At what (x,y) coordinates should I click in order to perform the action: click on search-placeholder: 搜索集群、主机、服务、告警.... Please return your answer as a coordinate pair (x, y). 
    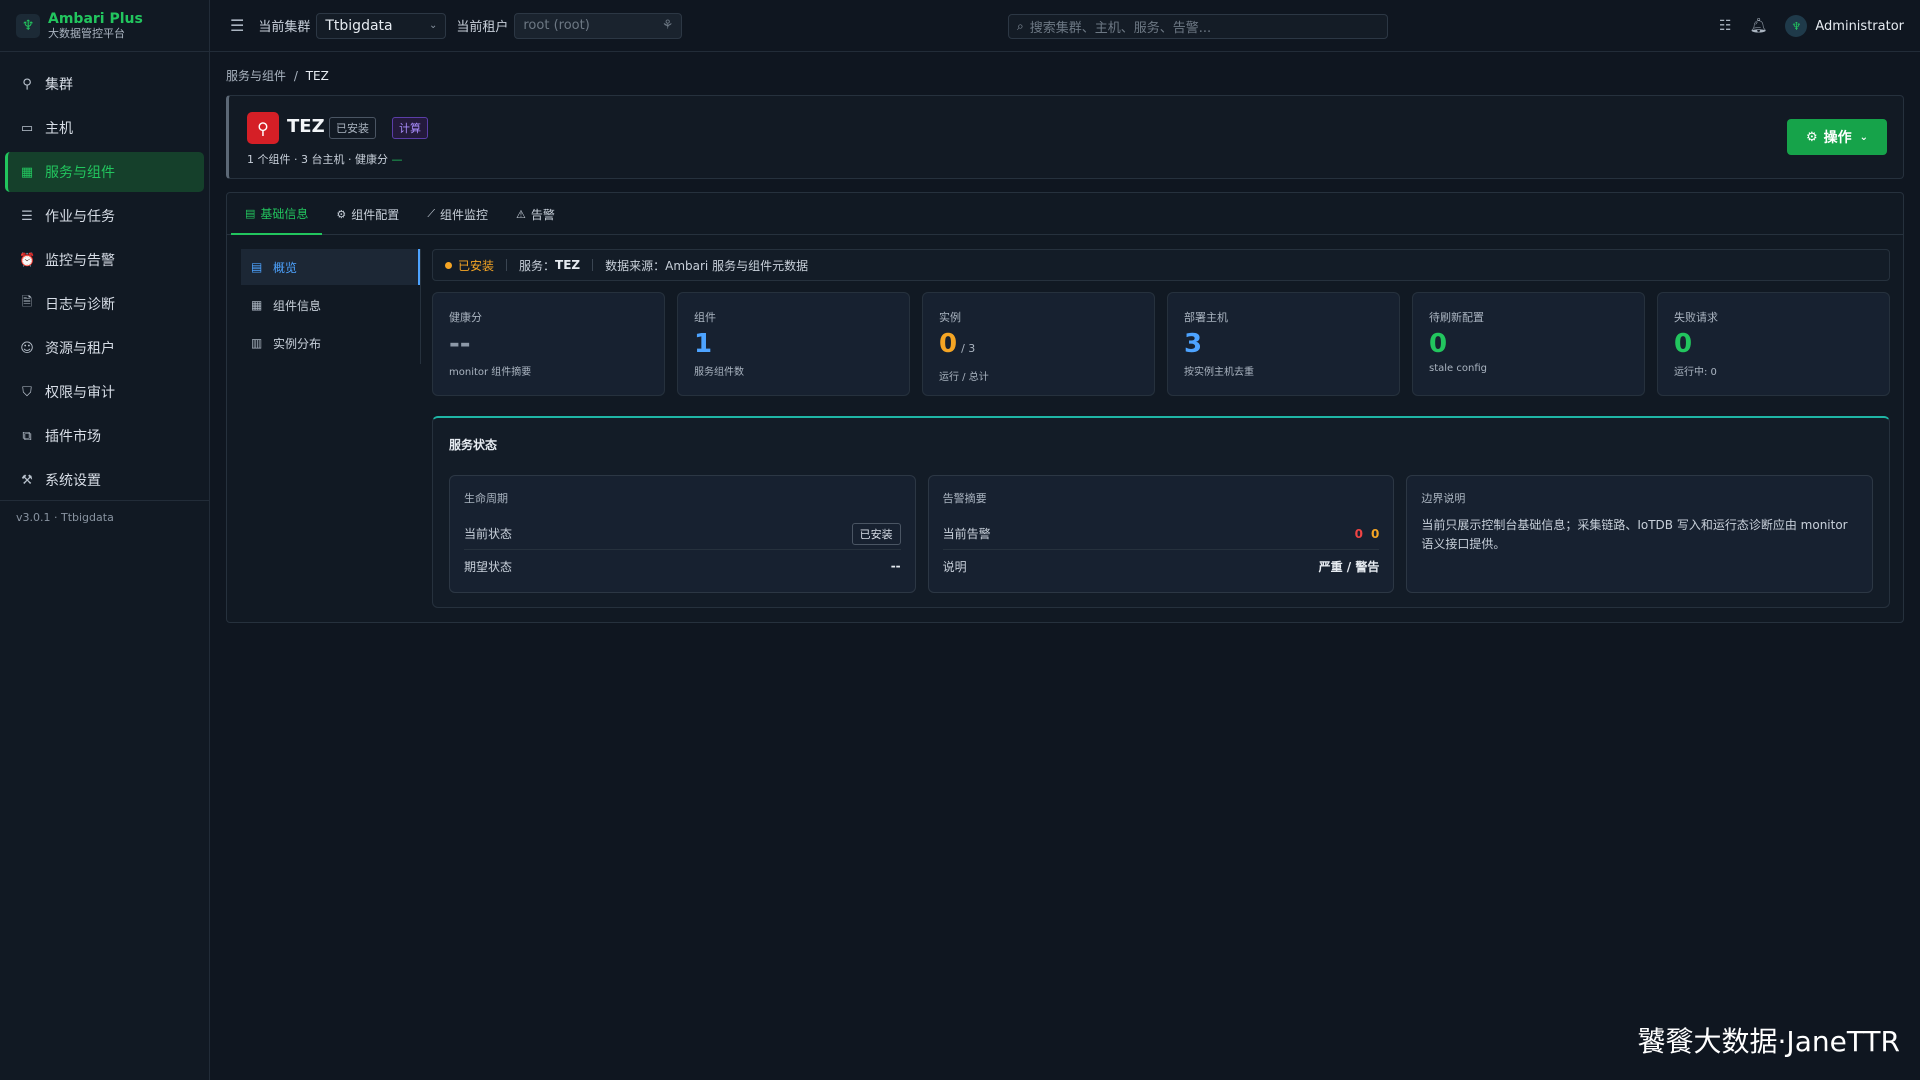
    Looking at the image, I should click on (1120, 28).